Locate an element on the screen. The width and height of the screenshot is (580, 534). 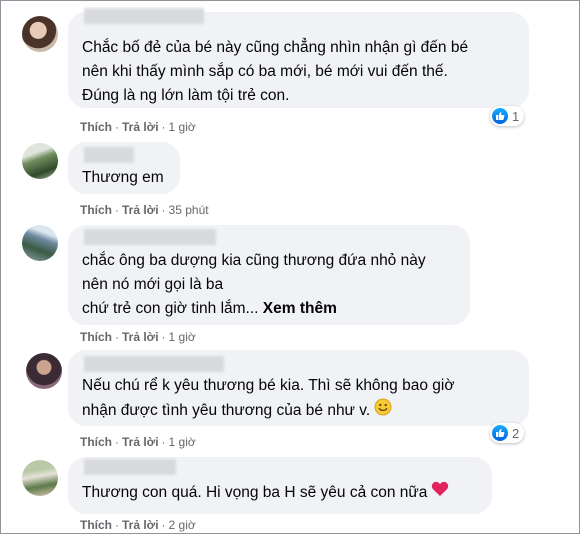
reaction-count: 1 is located at coordinates (516, 116).